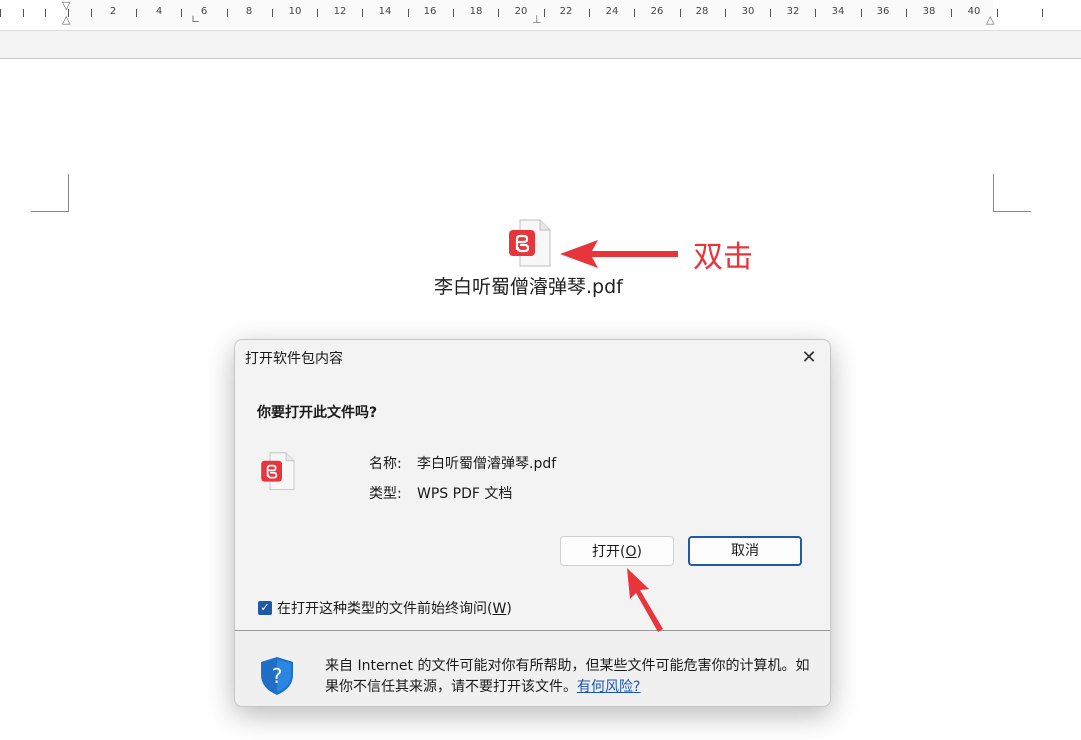 The height and width of the screenshot is (740, 1081). What do you see at coordinates (608, 687) in the screenshot?
I see `what-is-the-risk-link: 有何风险?` at bounding box center [608, 687].